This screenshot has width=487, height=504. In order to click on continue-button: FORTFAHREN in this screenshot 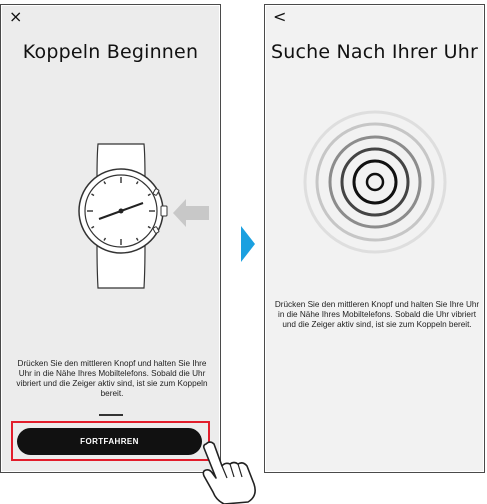, I will do `click(109, 441)`.